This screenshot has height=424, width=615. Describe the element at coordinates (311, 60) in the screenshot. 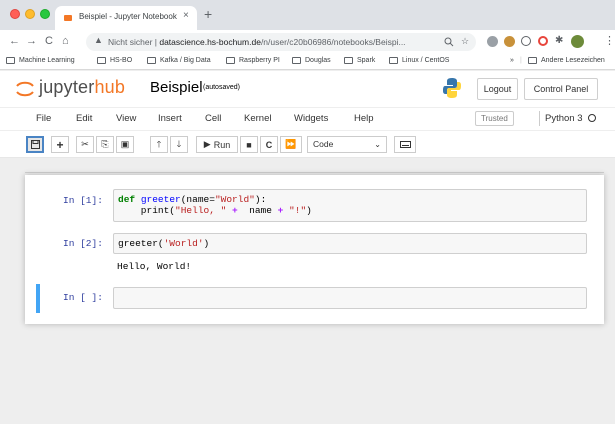

I see `bookmark-douglas: Douglas` at that location.